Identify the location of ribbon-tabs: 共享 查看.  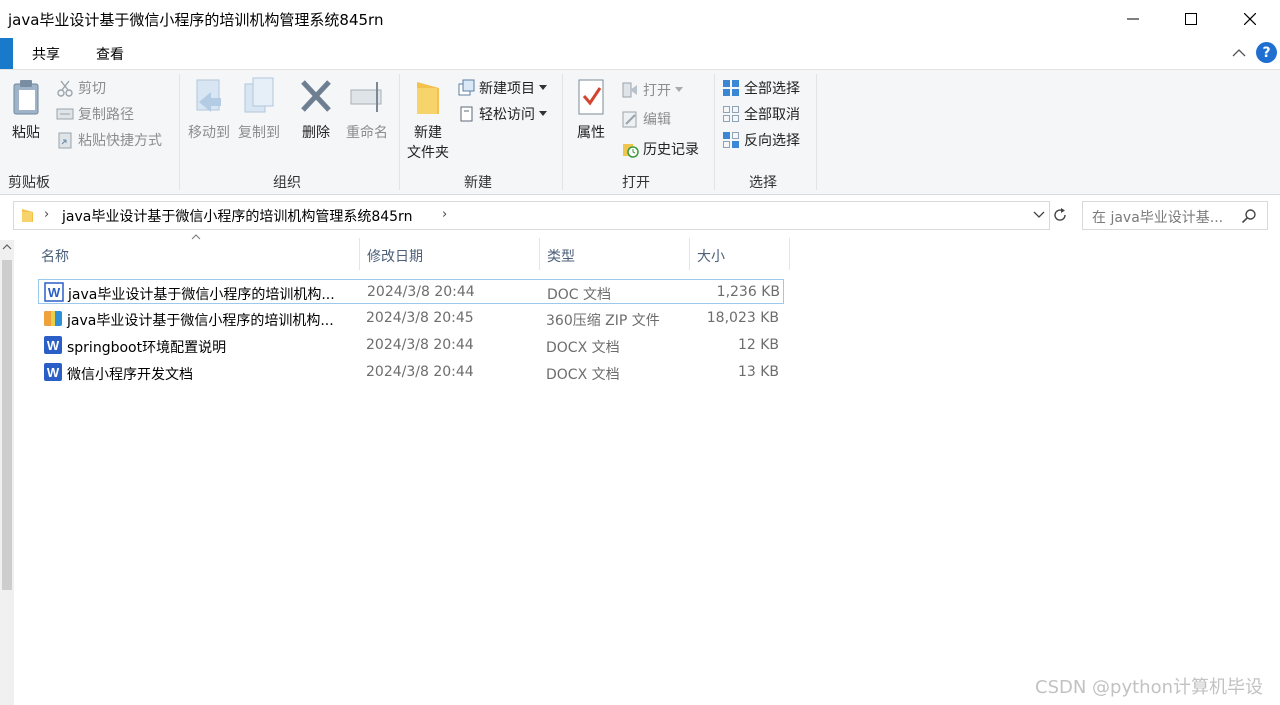
(640, 53).